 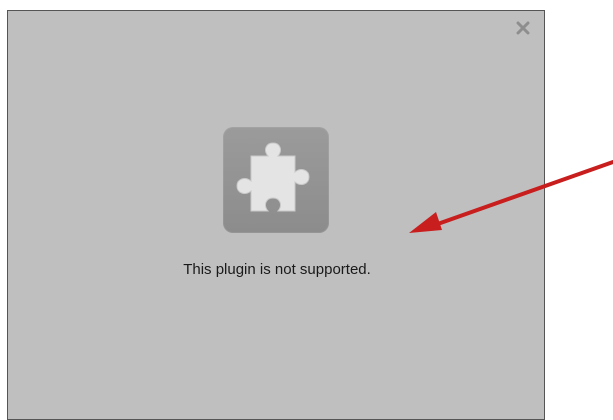 I want to click on plugin-icon-tile, so click(x=276, y=180).